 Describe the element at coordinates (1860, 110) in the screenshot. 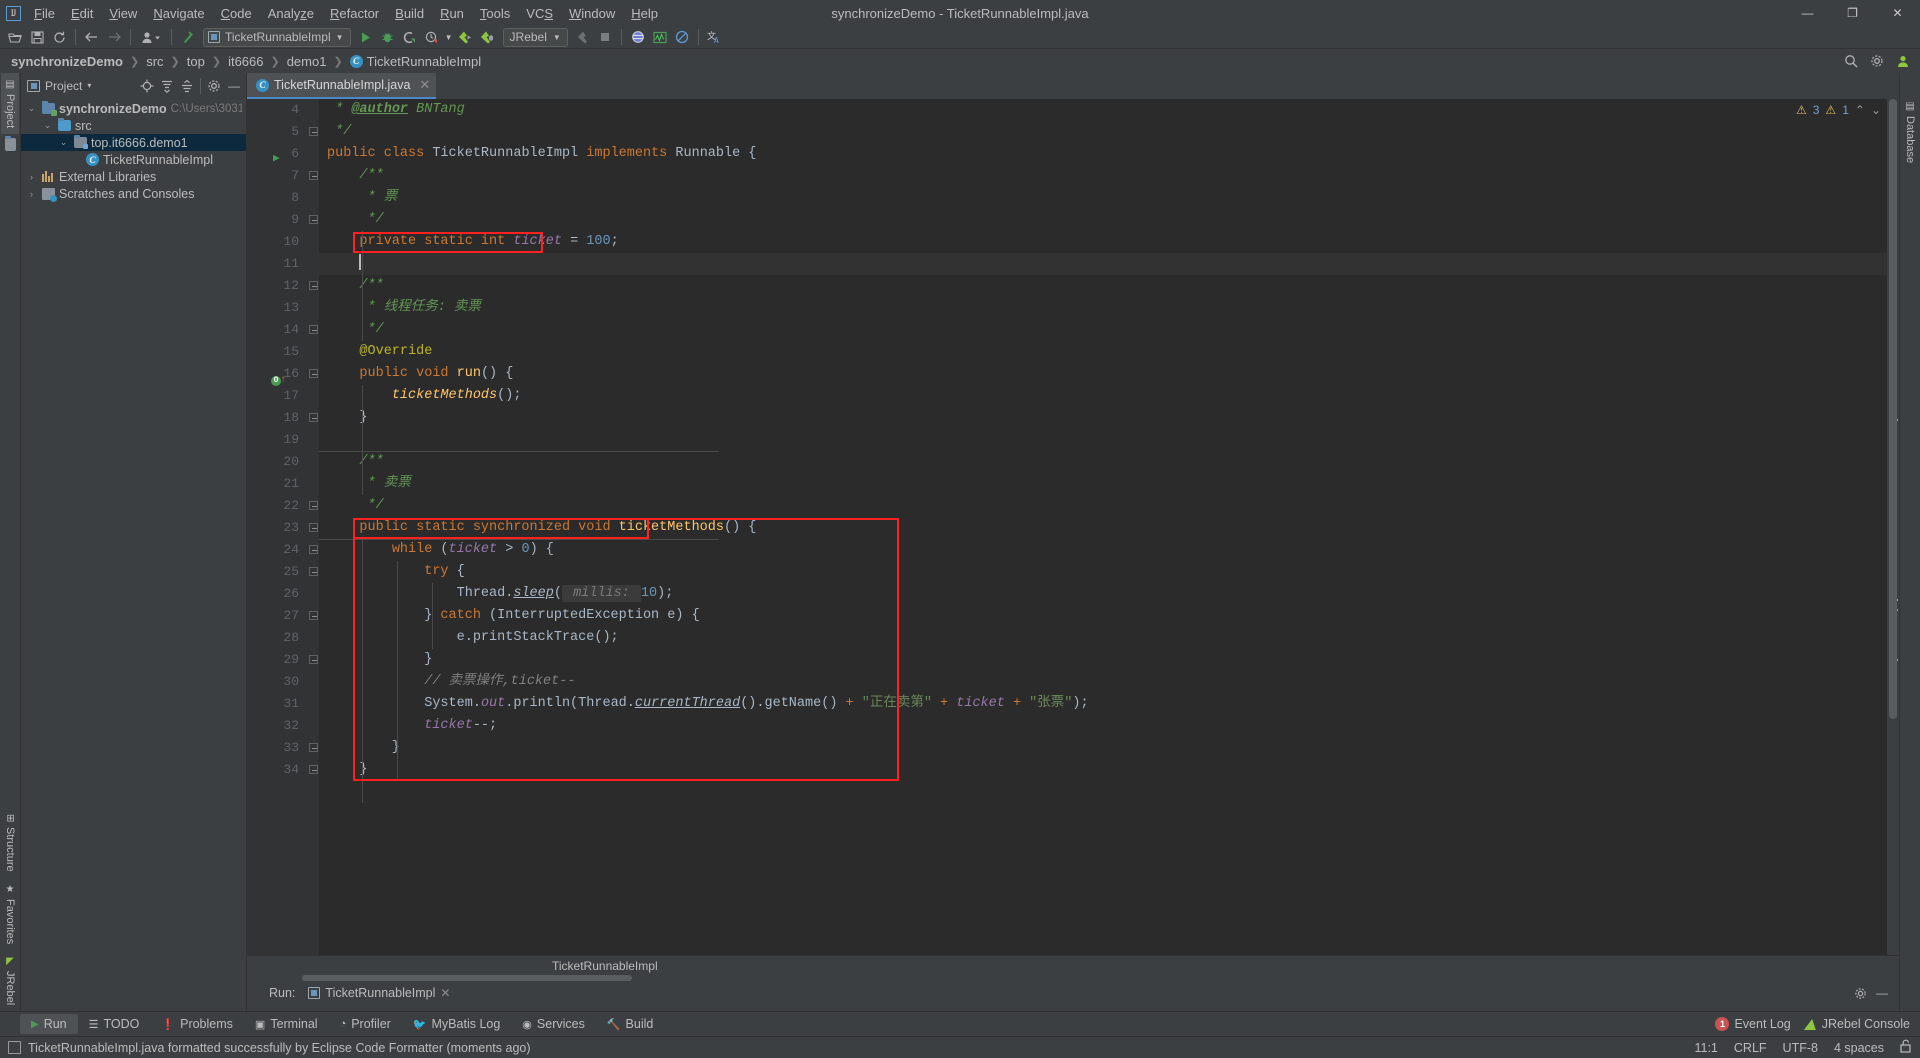

I see `nav-previous-problem-icon: ⌃` at that location.